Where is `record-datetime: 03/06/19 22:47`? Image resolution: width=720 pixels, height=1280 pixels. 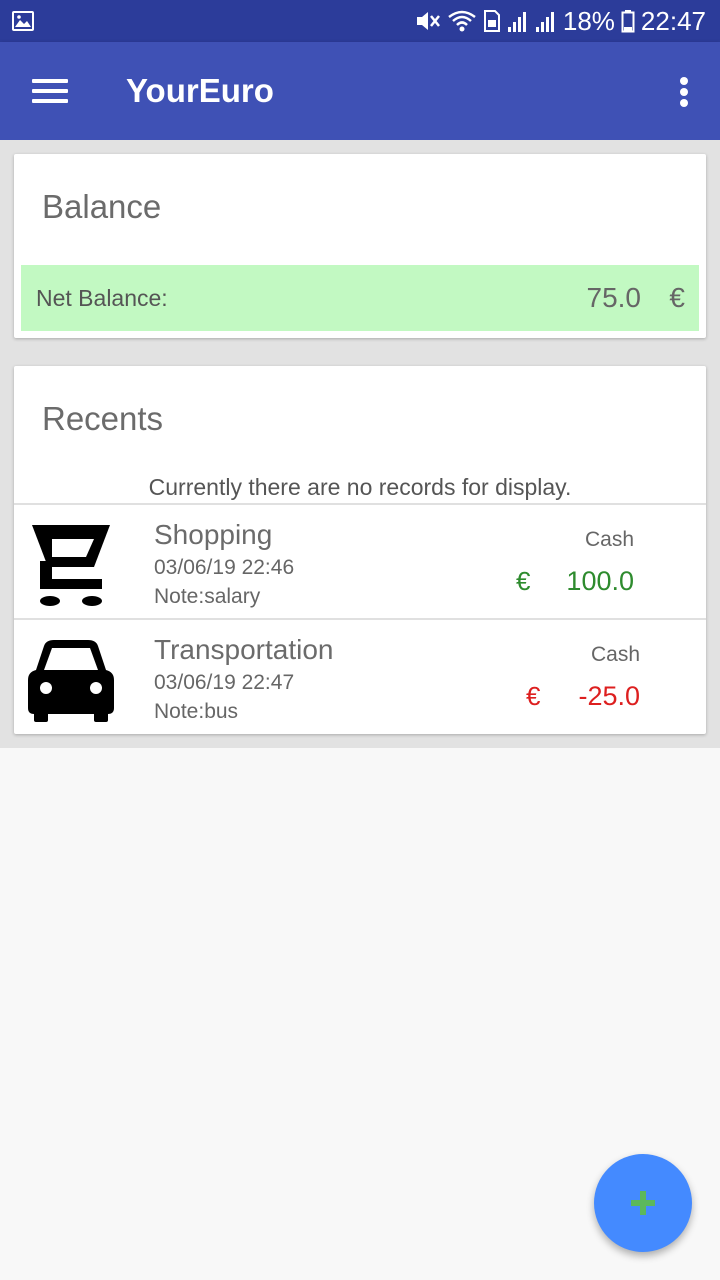 record-datetime: 03/06/19 22:47 is located at coordinates (224, 682).